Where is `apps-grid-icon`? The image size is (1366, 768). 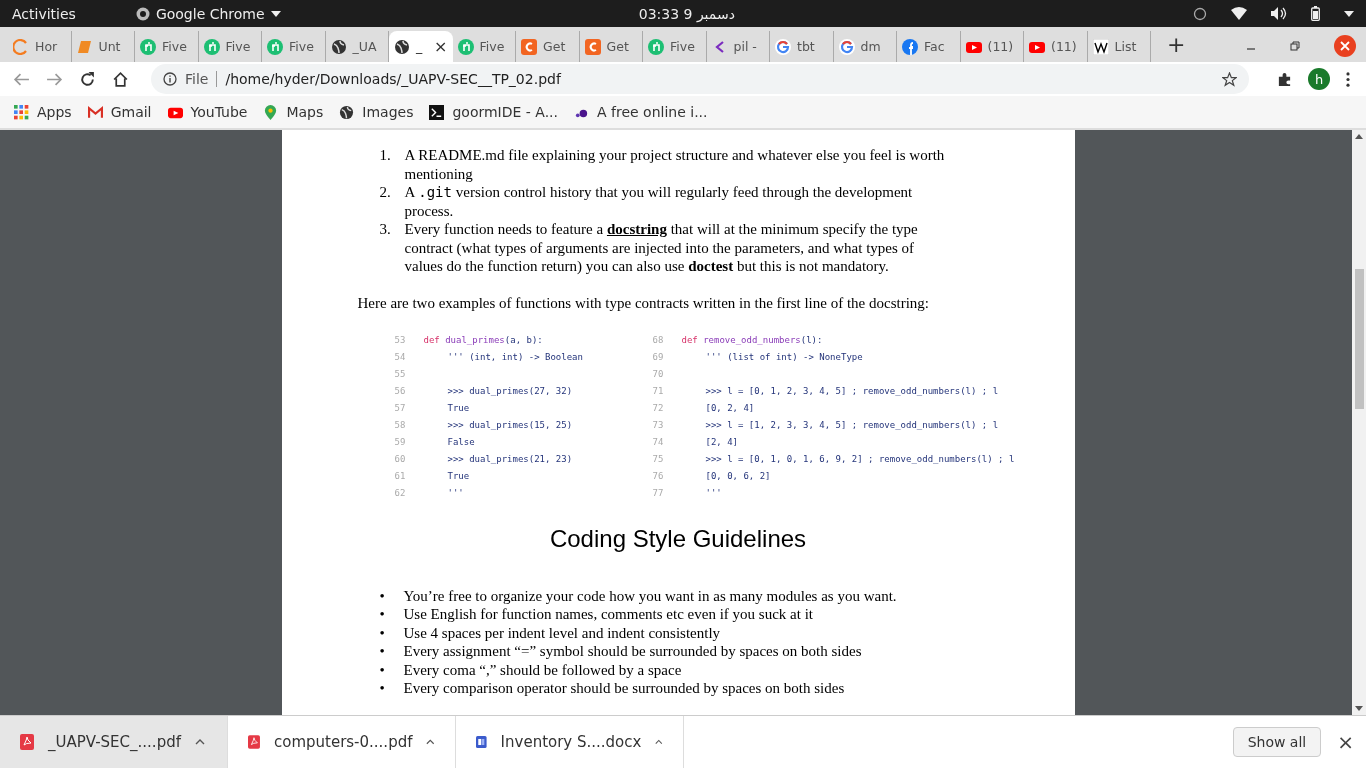
apps-grid-icon is located at coordinates (21, 112).